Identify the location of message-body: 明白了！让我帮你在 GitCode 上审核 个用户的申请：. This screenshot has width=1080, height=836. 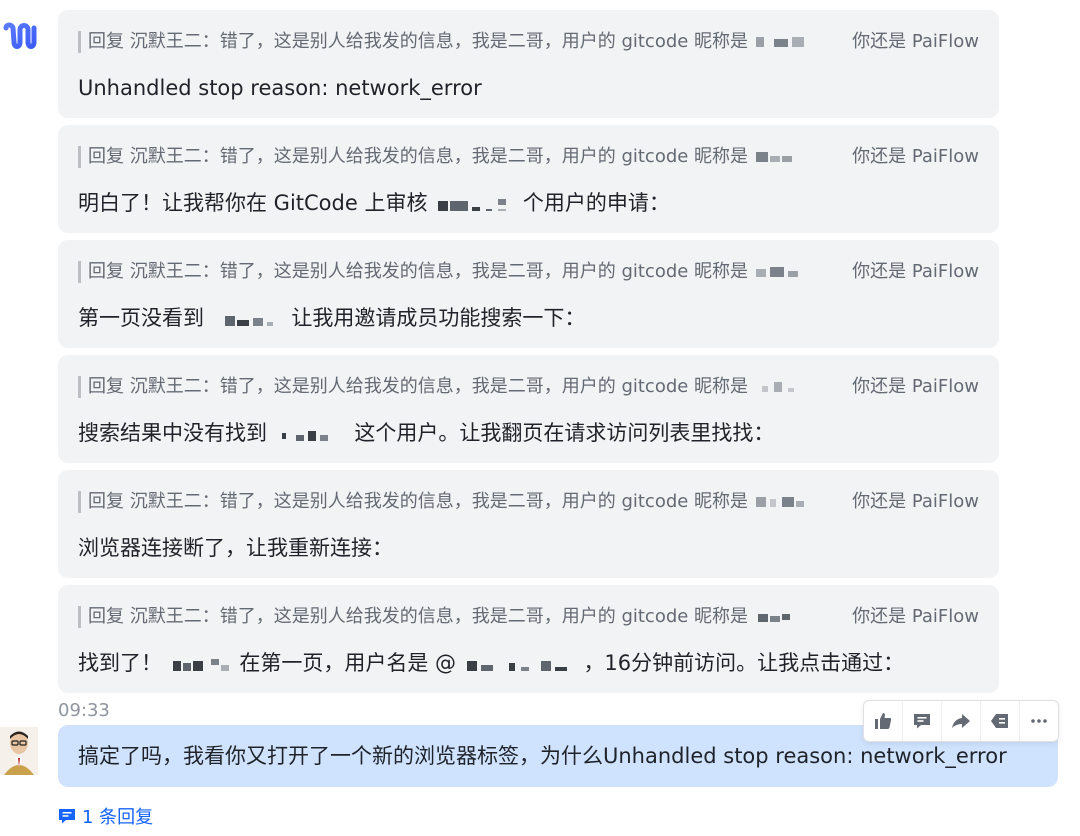
(374, 203).